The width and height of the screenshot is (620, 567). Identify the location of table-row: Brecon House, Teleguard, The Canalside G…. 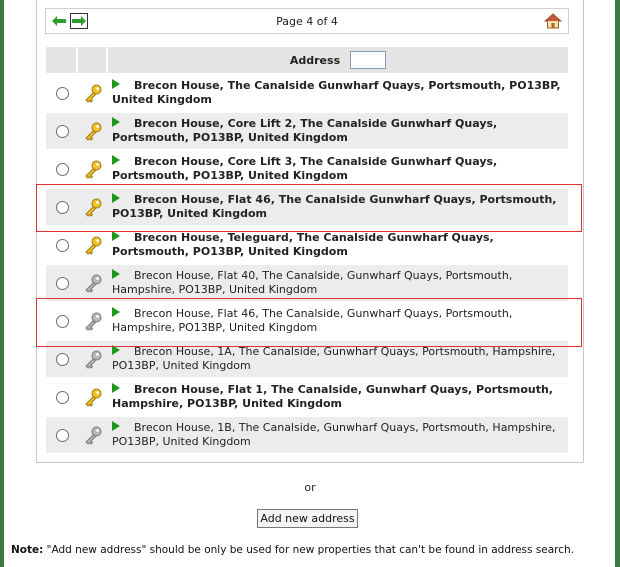
(307, 246).